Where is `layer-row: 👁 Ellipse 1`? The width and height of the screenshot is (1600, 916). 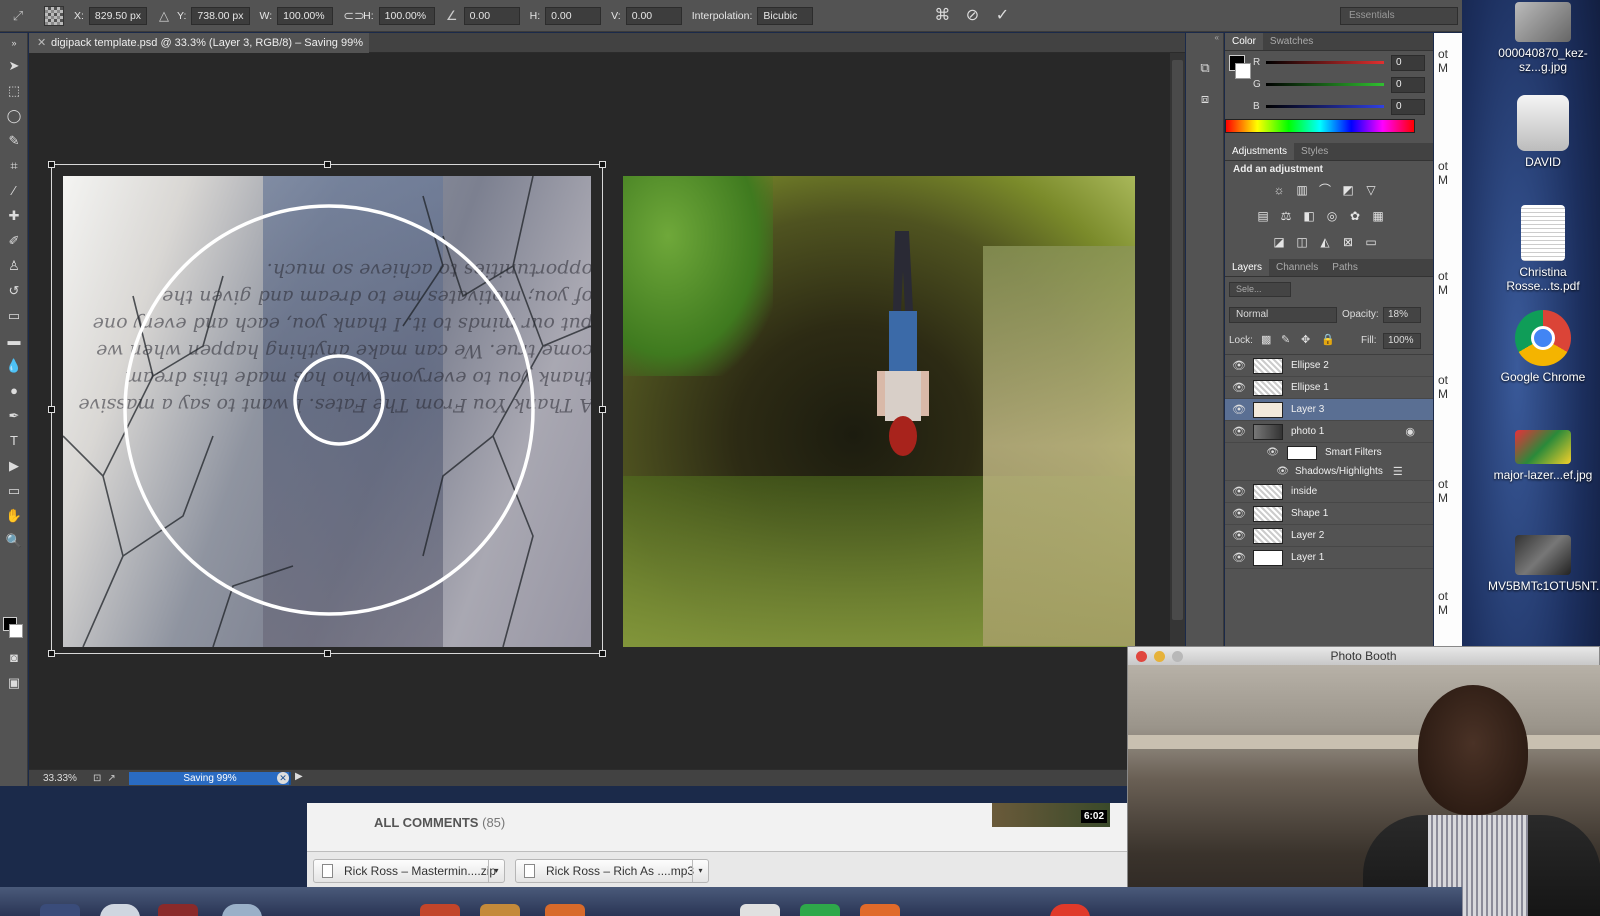
layer-row: 👁 Ellipse 1 is located at coordinates (1329, 388).